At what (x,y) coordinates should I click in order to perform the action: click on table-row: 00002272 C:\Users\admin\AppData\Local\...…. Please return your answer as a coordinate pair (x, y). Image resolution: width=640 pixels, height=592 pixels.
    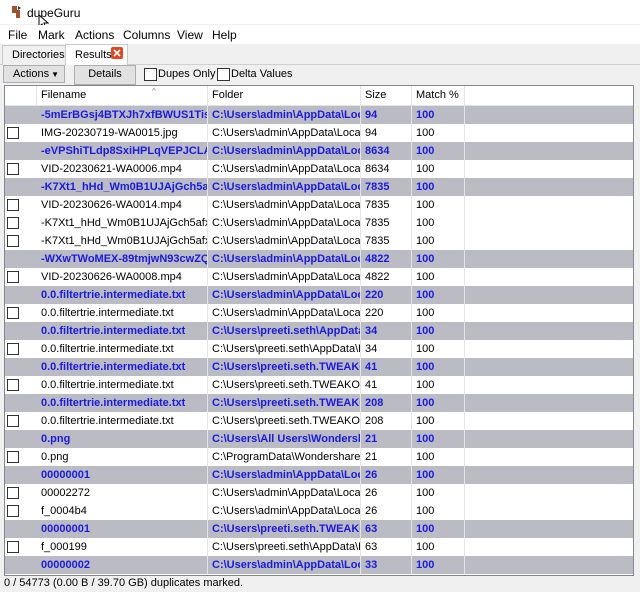
    Looking at the image, I should click on (319, 493).